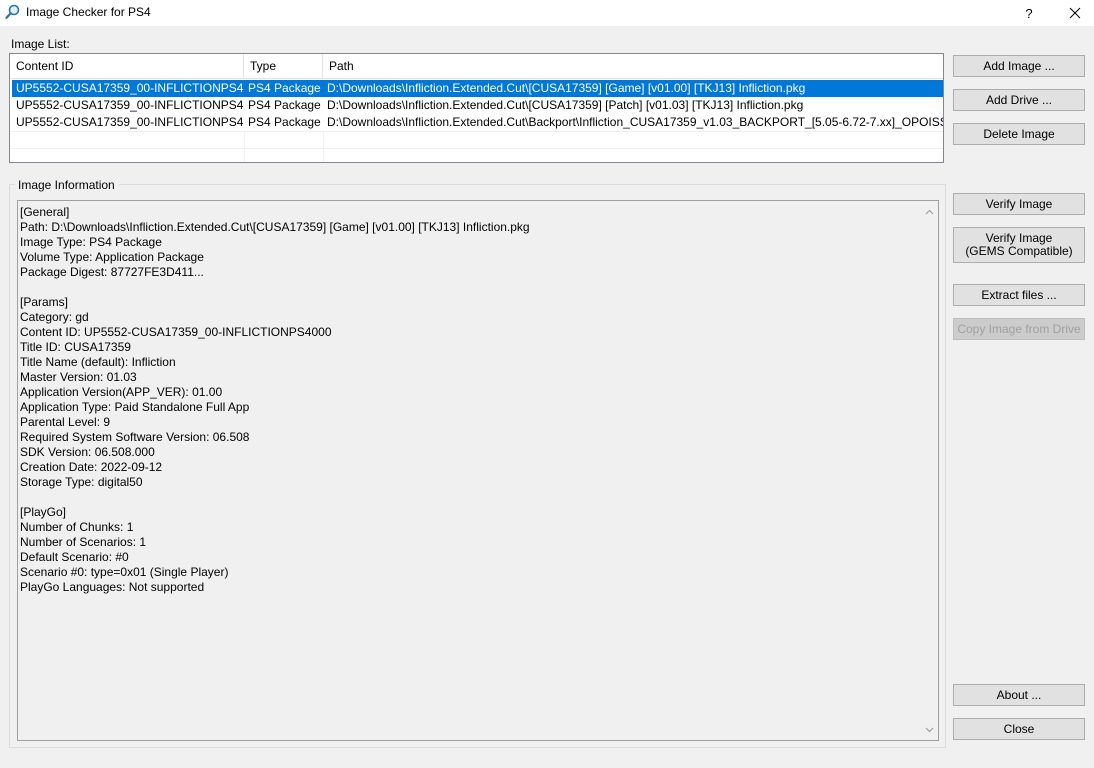 The image size is (1094, 768). What do you see at coordinates (633, 66) in the screenshot?
I see `column-header-path: Path` at bounding box center [633, 66].